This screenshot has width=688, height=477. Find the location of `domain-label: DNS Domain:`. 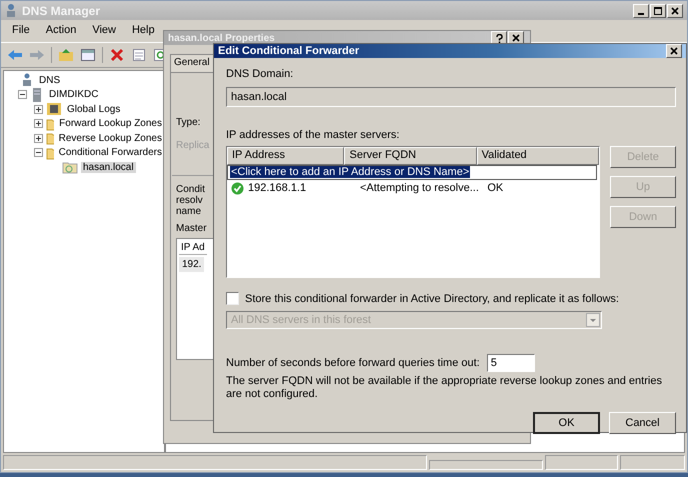

domain-label: DNS Domain: is located at coordinates (260, 74).